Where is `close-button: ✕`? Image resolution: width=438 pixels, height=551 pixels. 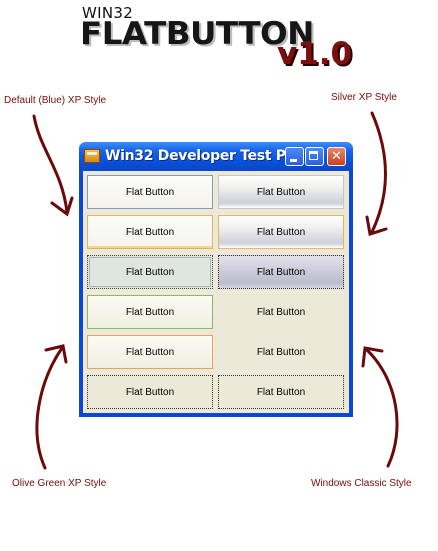 close-button: ✕ is located at coordinates (336, 156).